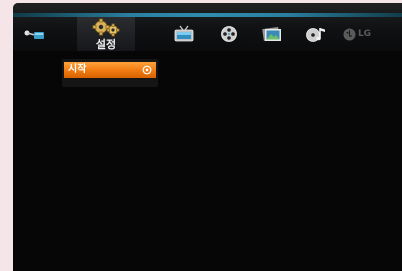 The image size is (402, 271). I want to click on gears-icon, so click(106, 27).